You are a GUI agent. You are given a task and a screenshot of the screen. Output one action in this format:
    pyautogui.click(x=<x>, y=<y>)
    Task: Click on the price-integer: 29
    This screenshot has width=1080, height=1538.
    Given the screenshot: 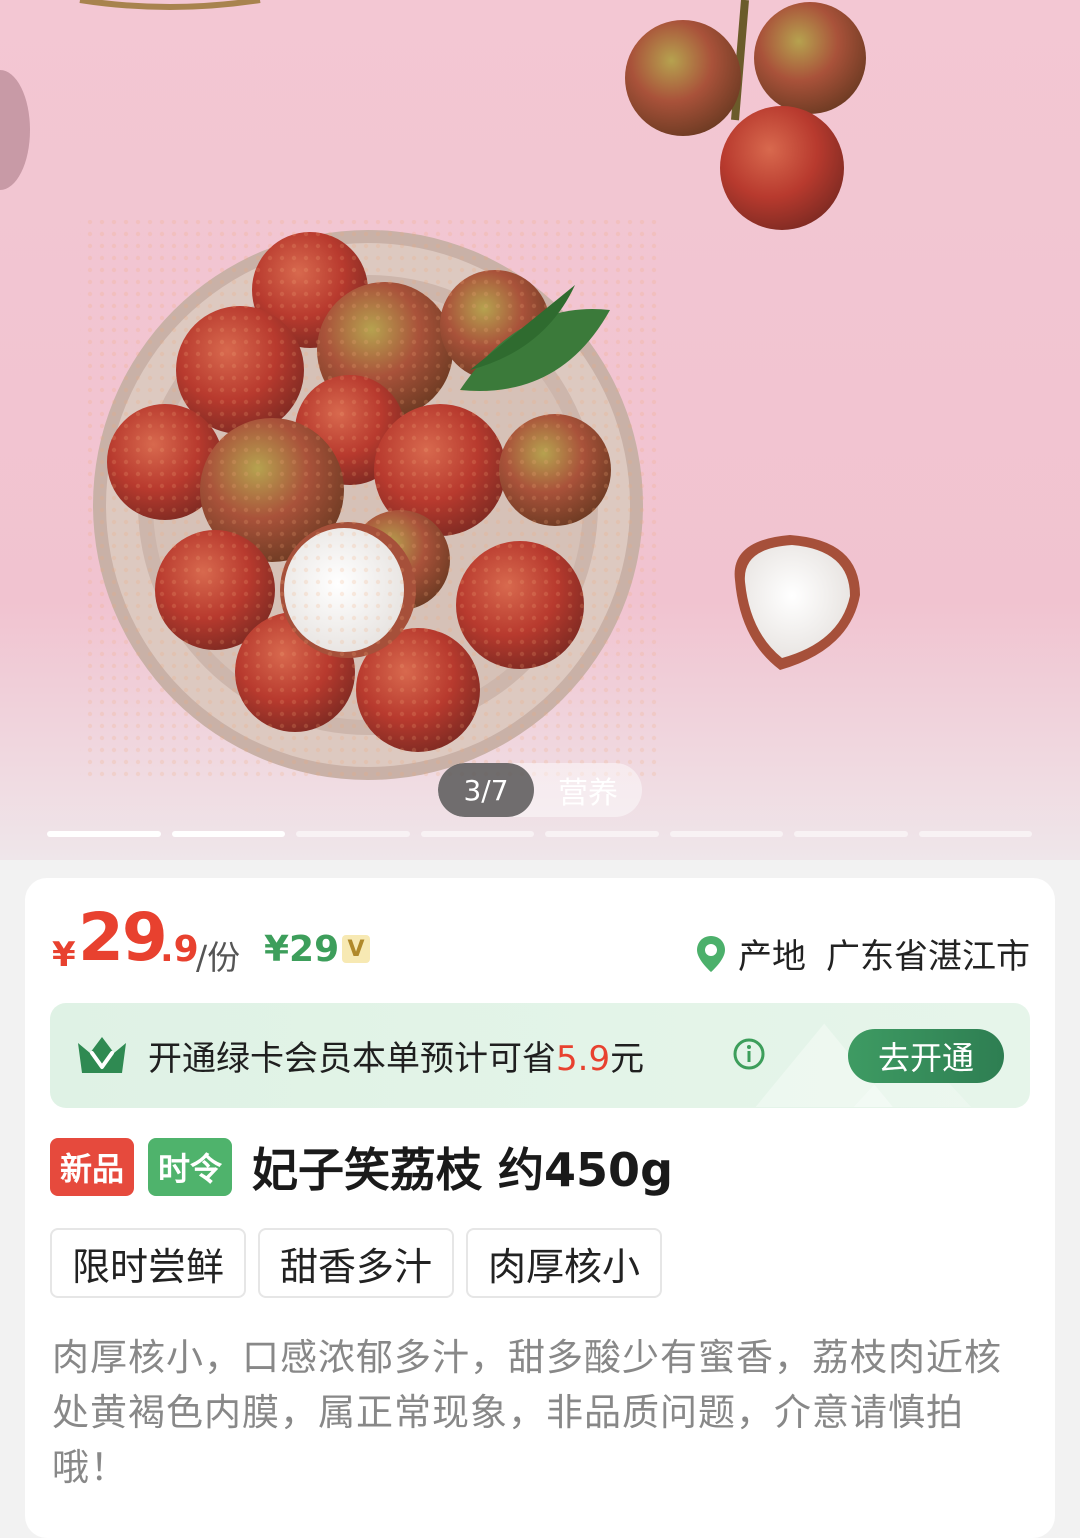 What is the action you would take?
    pyautogui.click(x=123, y=937)
    